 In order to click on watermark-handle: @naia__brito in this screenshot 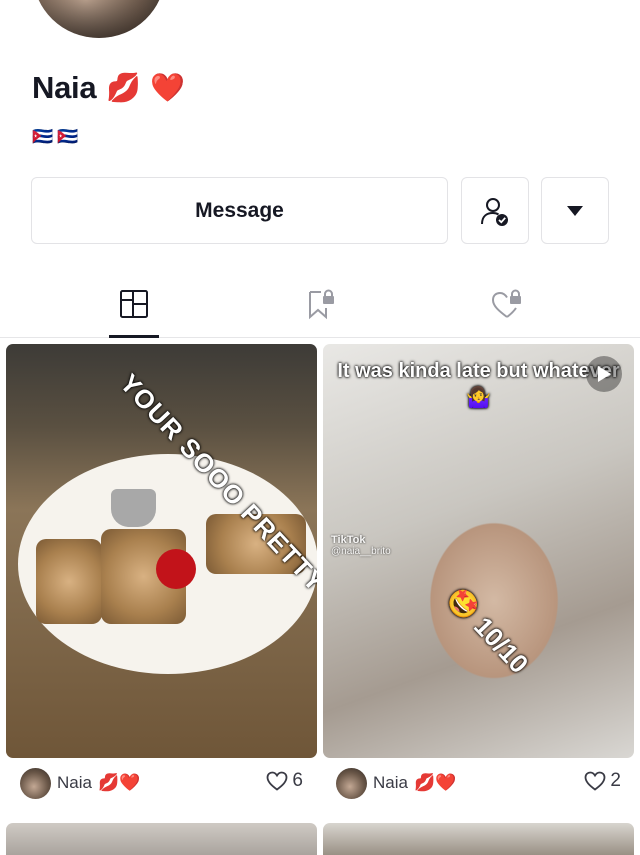, I will do `click(361, 551)`.